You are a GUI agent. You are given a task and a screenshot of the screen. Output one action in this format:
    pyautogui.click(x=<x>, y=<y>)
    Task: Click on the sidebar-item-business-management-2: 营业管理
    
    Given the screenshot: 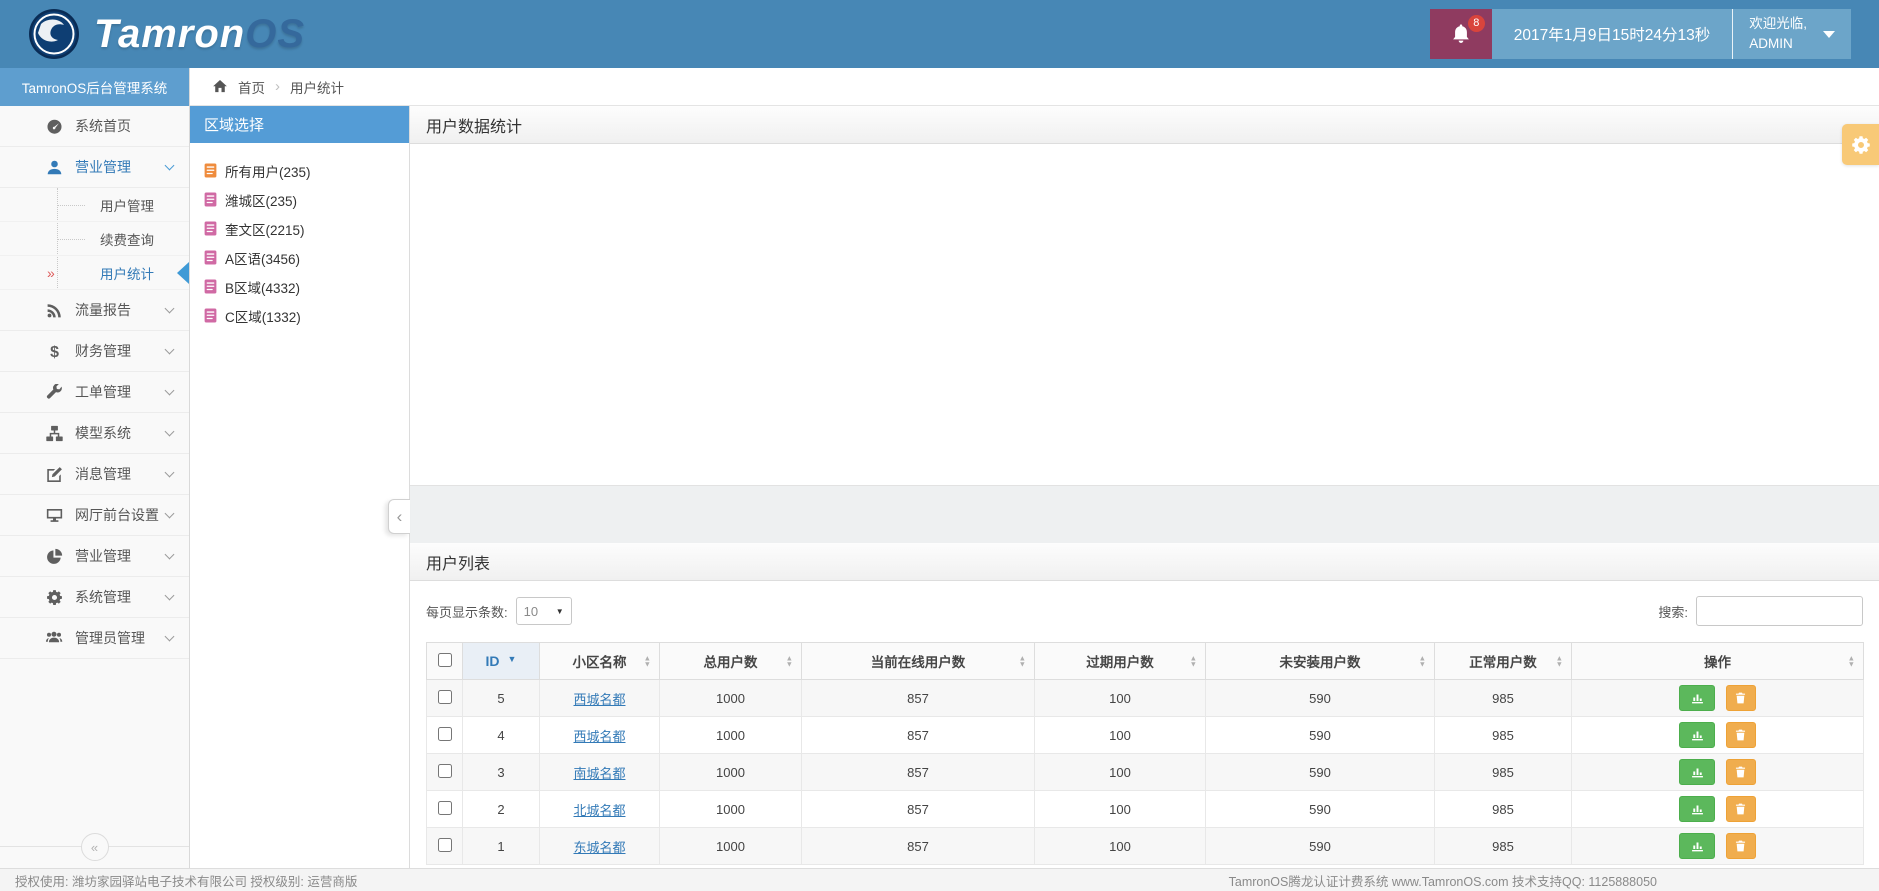 What is the action you would take?
    pyautogui.click(x=94, y=556)
    